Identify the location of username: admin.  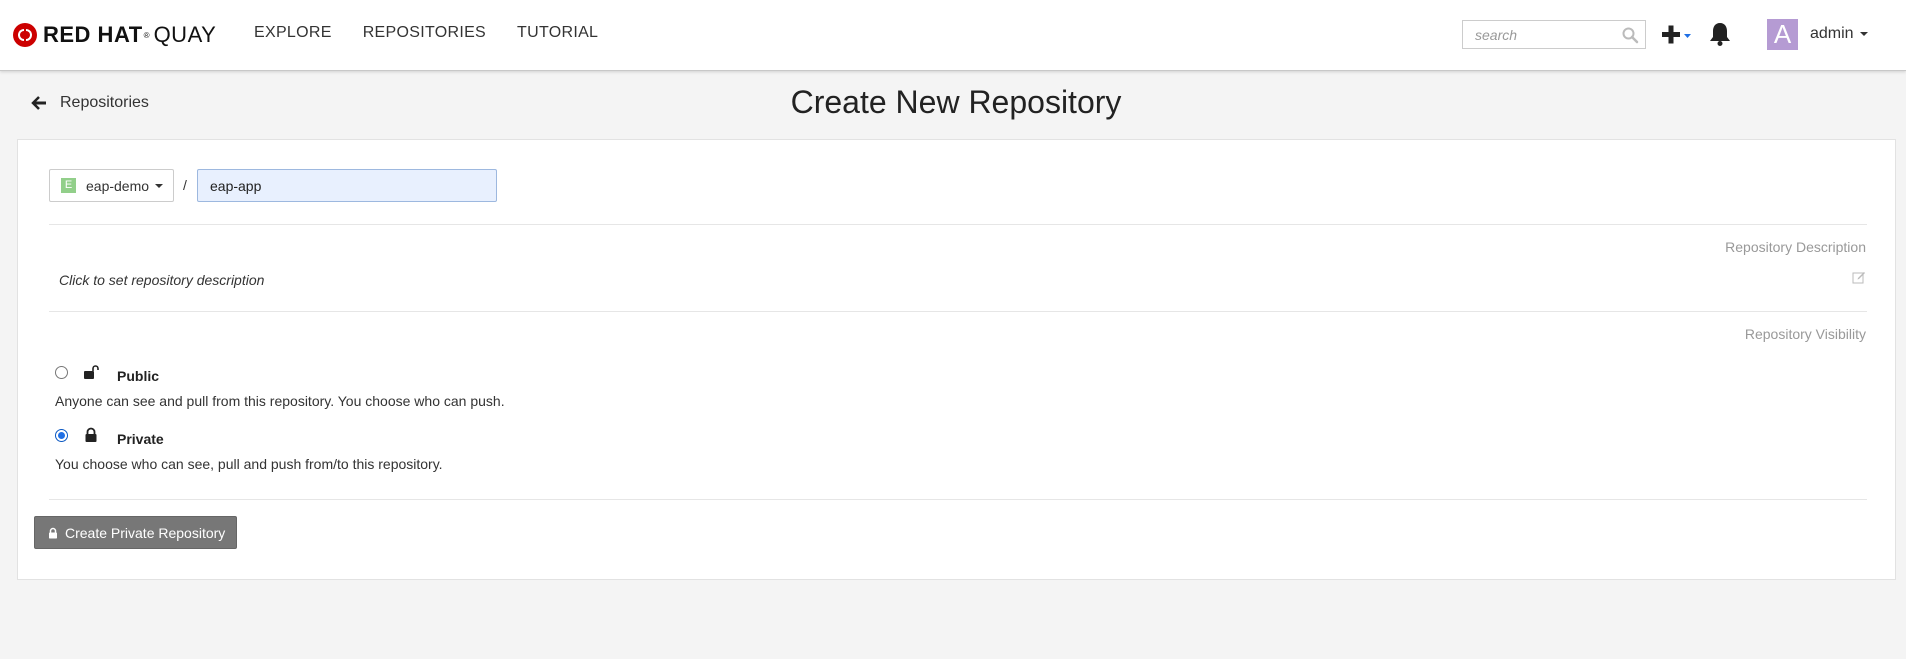
(1832, 33).